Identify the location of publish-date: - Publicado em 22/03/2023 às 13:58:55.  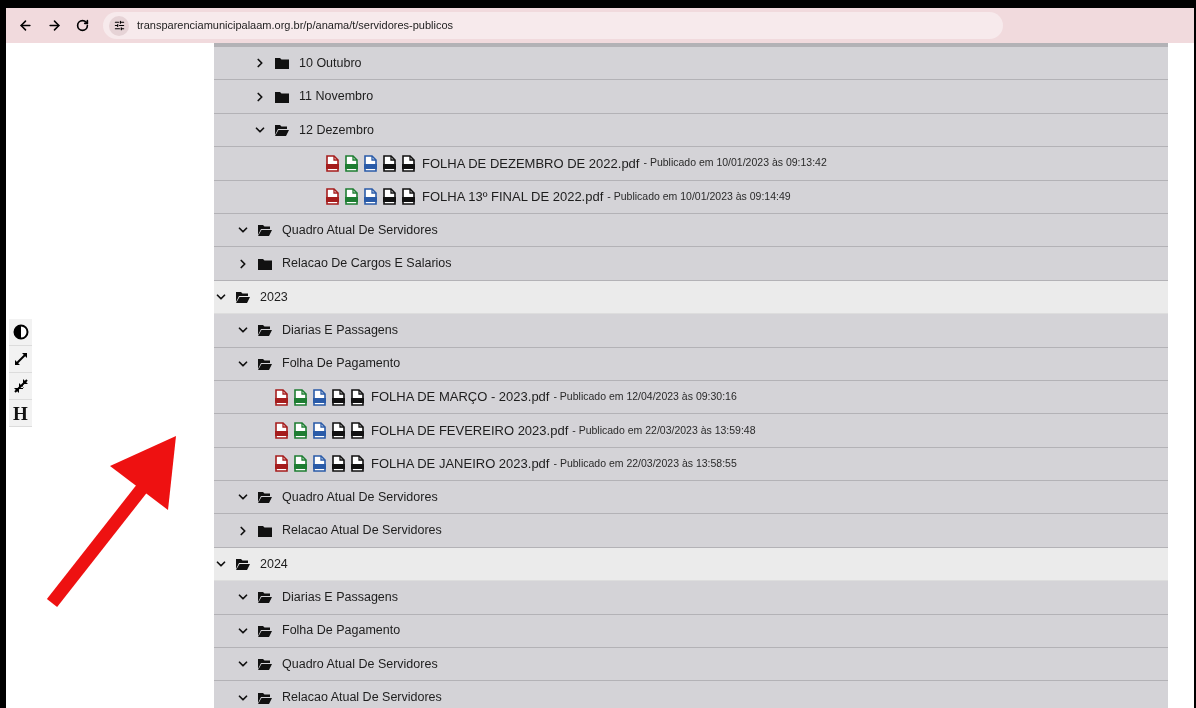
(645, 463).